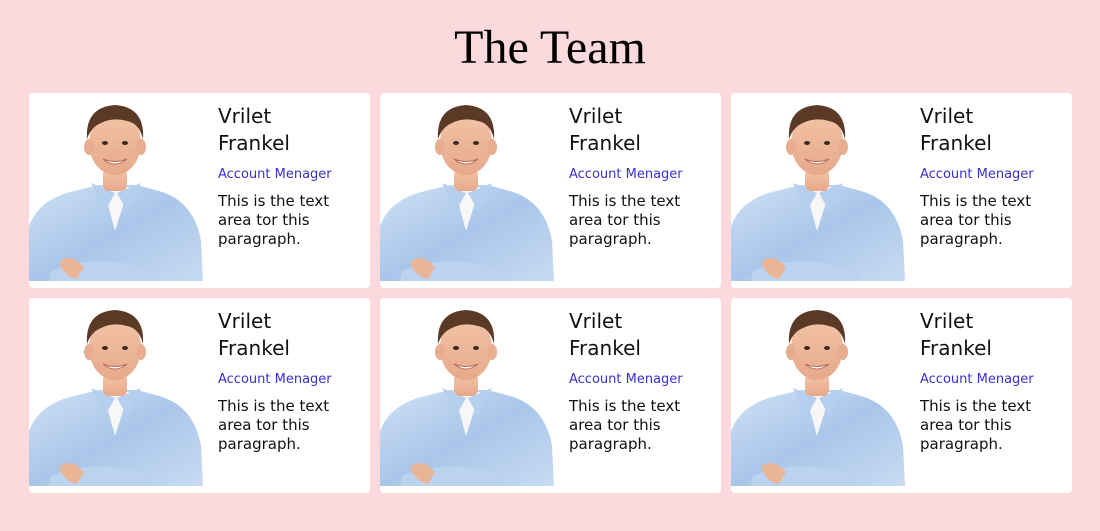 Image resolution: width=1100 pixels, height=531 pixels. What do you see at coordinates (550, 47) in the screenshot?
I see `page-title: The Team` at bounding box center [550, 47].